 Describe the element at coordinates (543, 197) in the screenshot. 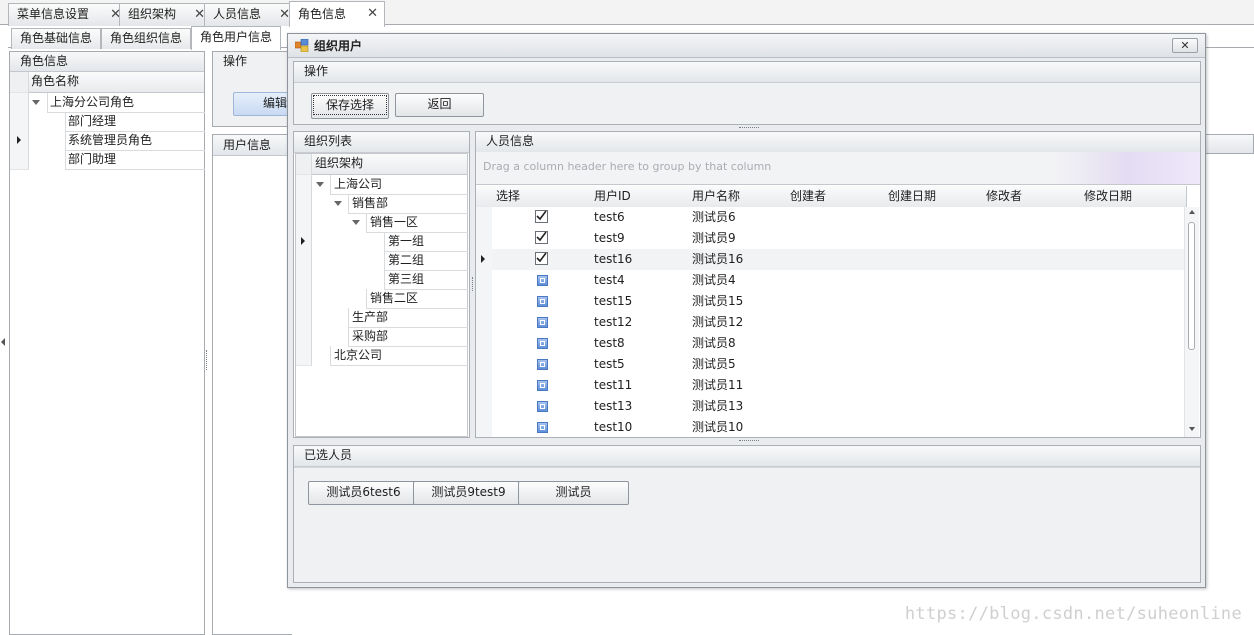

I see `column-header-select: 选择` at that location.